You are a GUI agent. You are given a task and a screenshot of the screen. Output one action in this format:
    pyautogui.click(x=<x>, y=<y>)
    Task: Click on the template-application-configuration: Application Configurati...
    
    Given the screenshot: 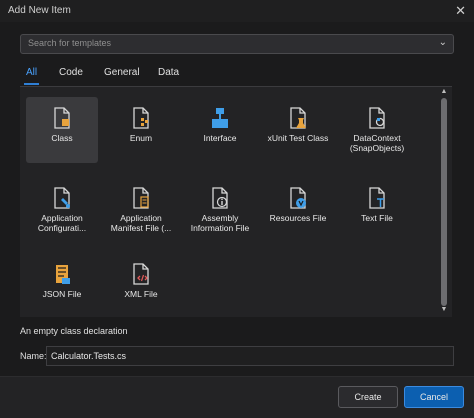 What is the action you would take?
    pyautogui.click(x=62, y=210)
    